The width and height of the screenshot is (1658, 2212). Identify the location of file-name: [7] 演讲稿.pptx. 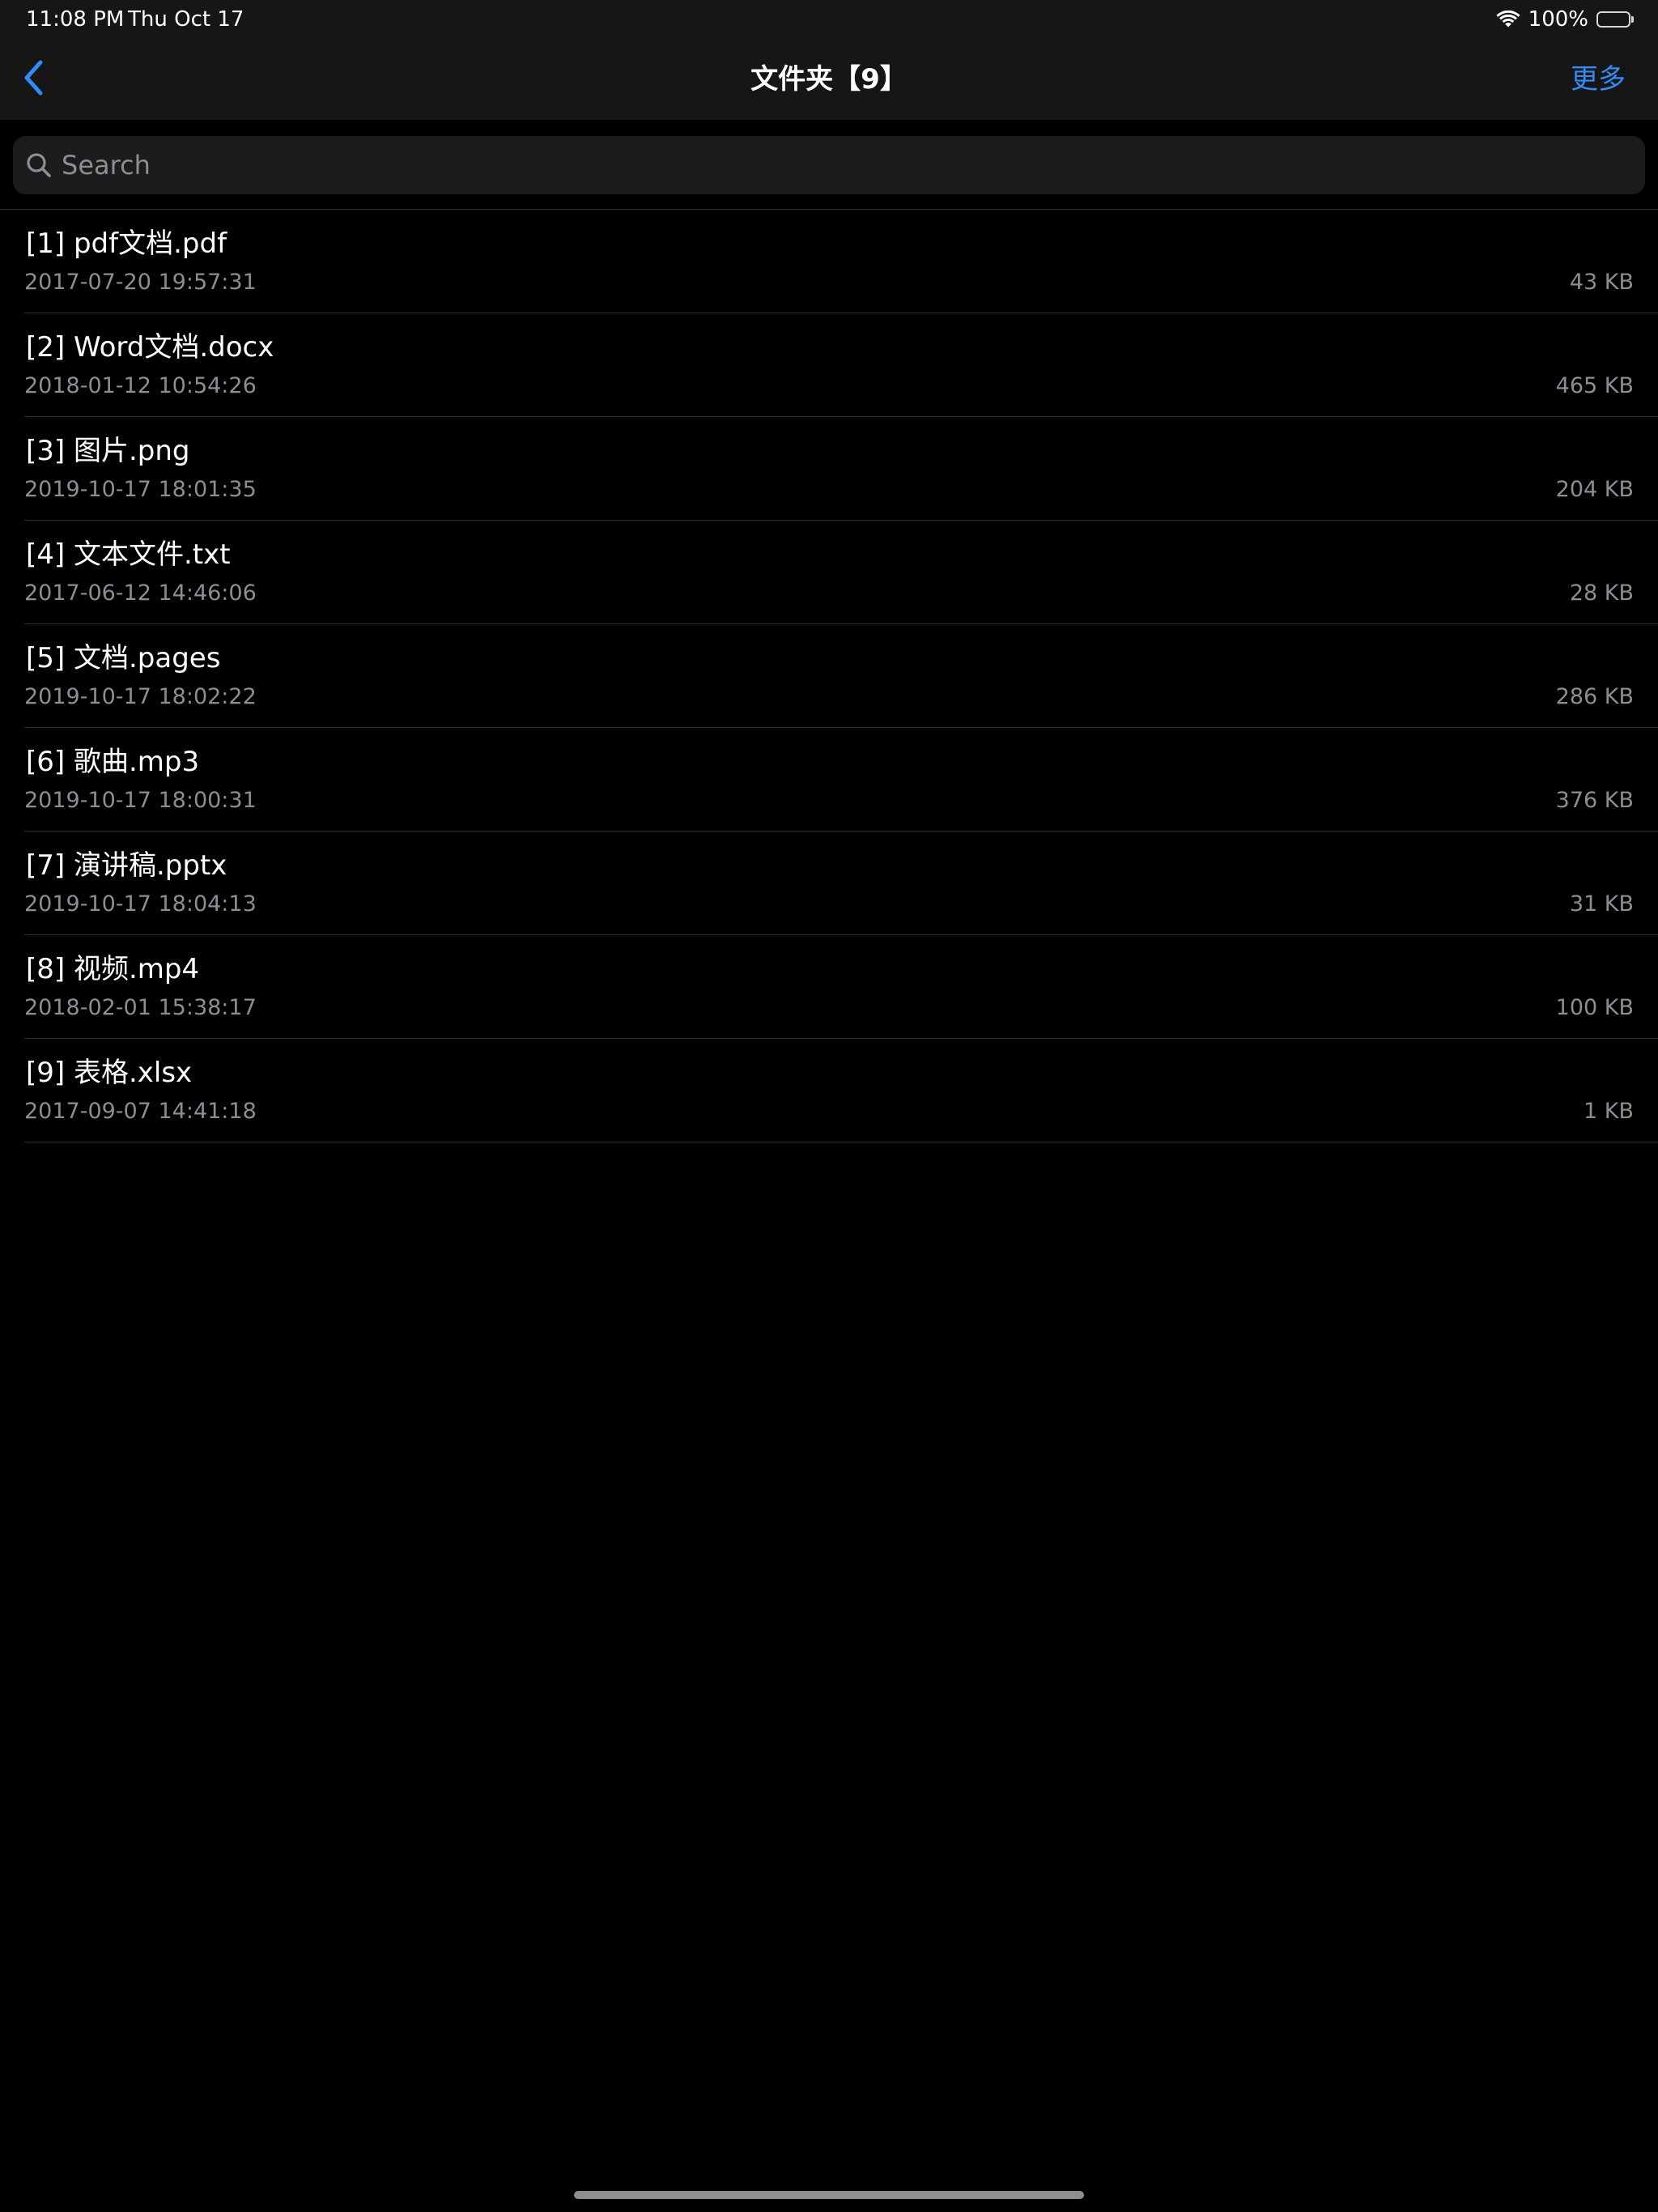
(126, 866).